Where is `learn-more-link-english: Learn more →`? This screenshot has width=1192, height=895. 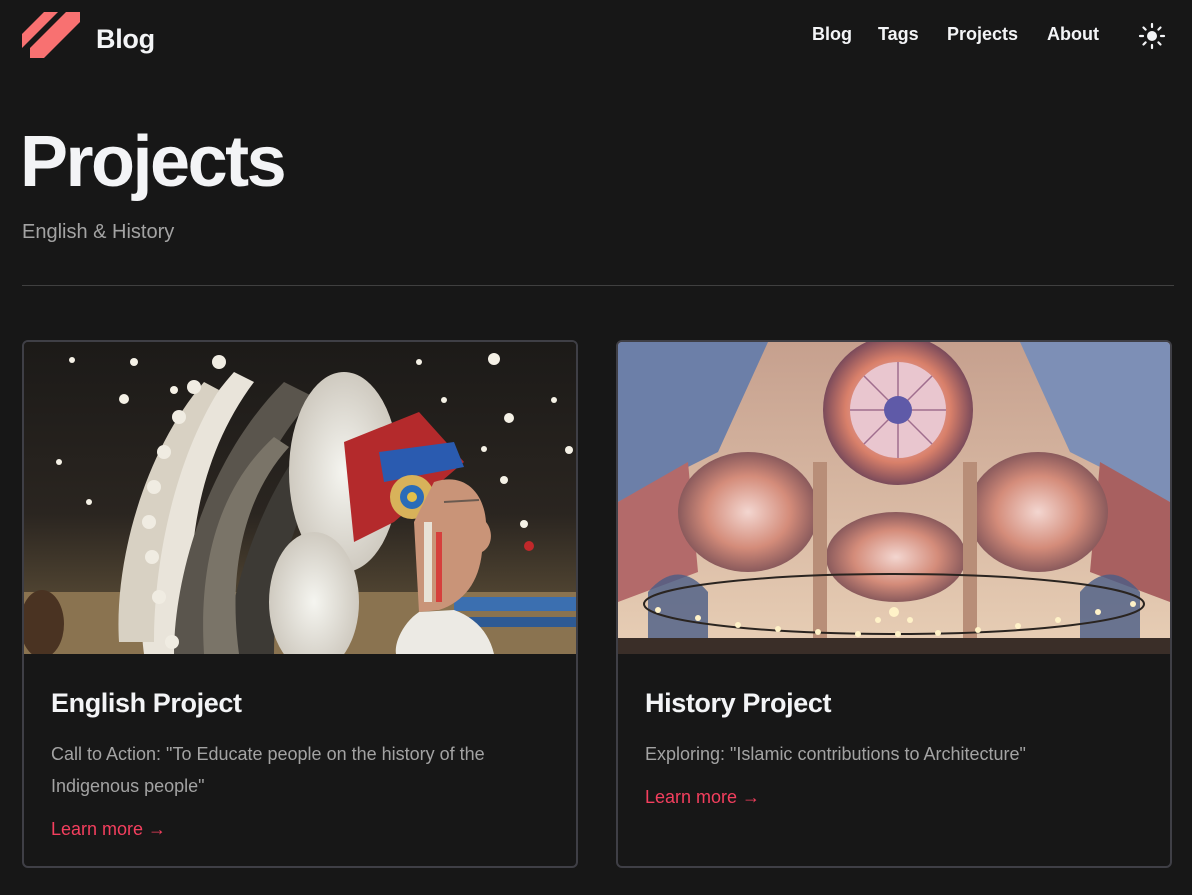
learn-more-link-english: Learn more → is located at coordinates (108, 829).